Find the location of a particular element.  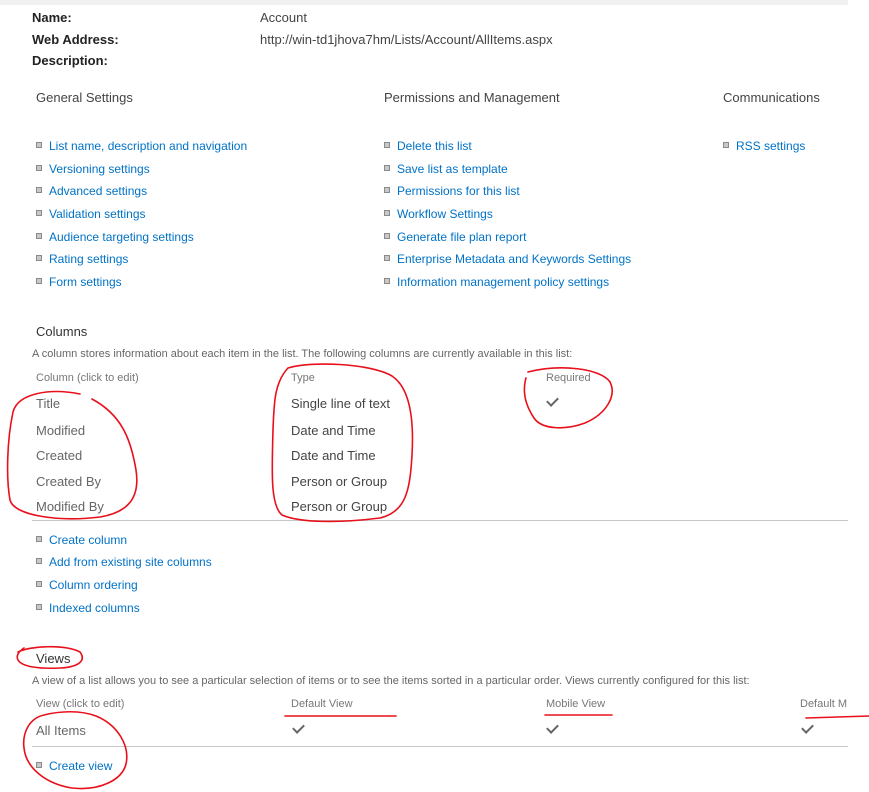

column-row-modified-type: Date and Time is located at coordinates (333, 430).